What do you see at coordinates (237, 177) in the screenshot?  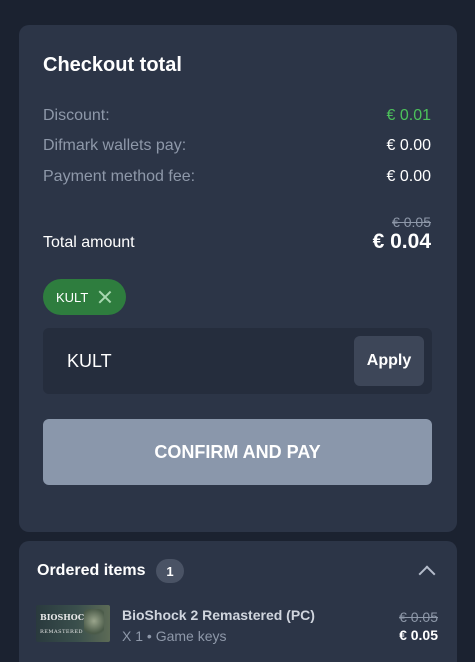 I see `payment-fee-row: Payment method fee: € 0.00` at bounding box center [237, 177].